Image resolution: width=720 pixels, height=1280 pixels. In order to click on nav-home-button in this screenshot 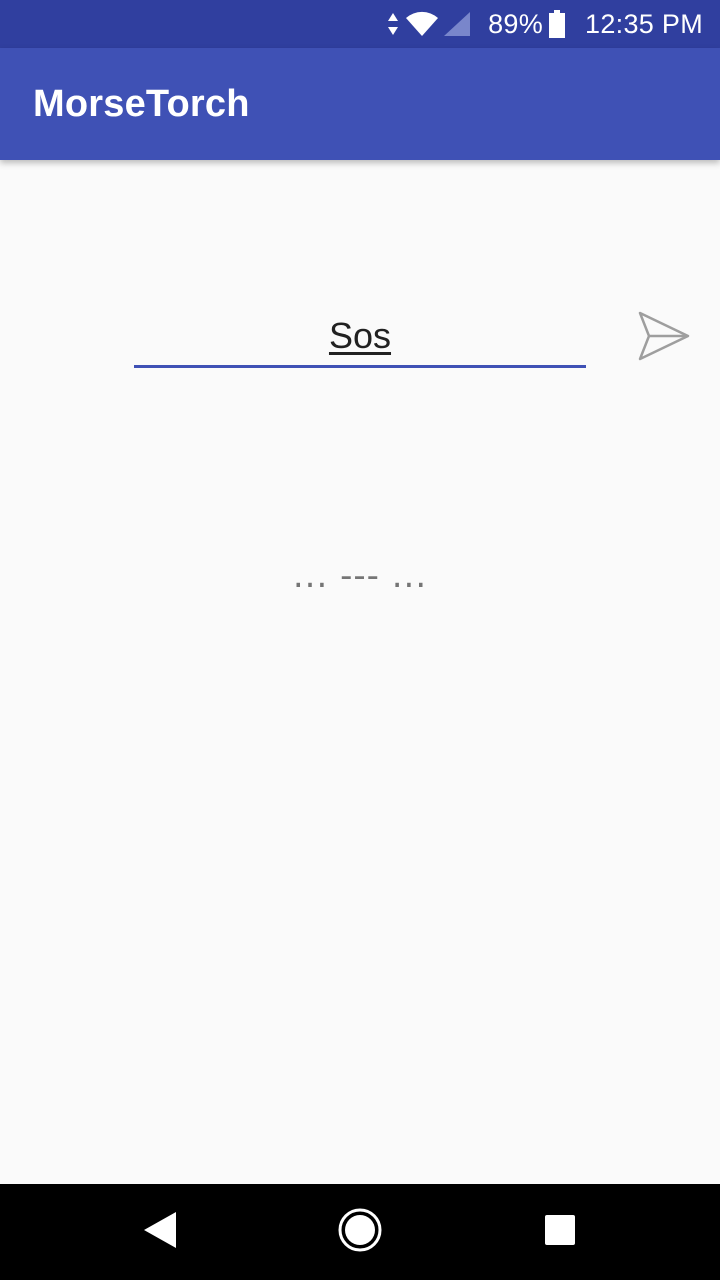, I will do `click(360, 1232)`.